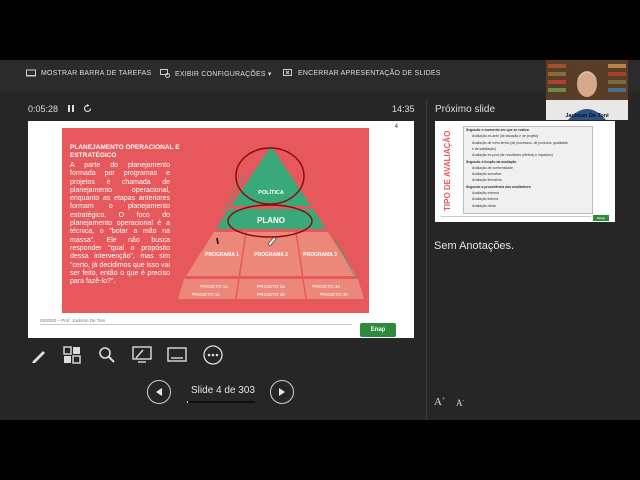  I want to click on webcam-feed: Jackson De Toni, so click(587, 90).